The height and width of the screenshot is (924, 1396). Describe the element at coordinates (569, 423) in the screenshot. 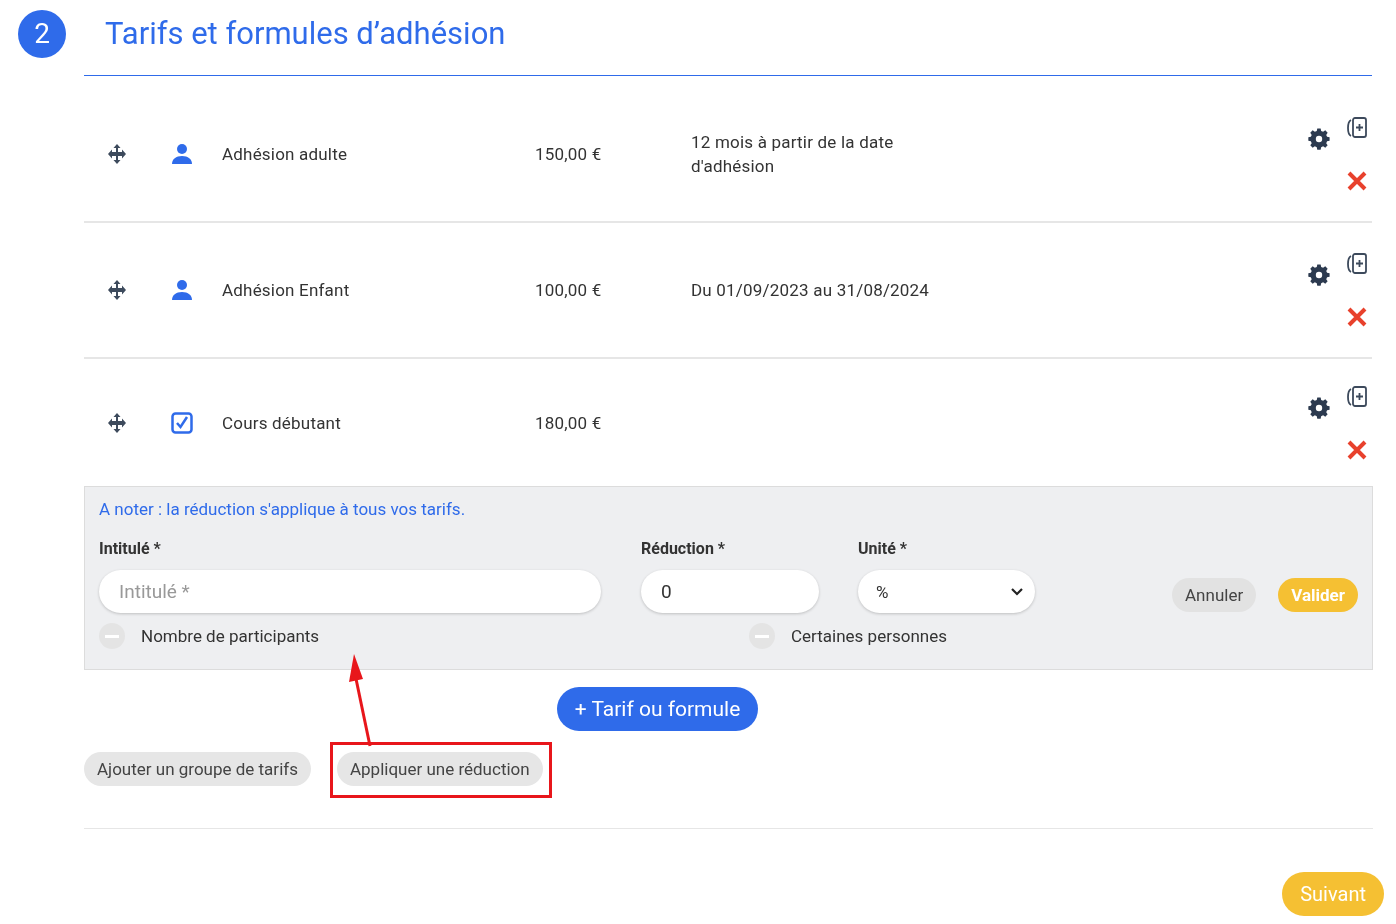

I see `tariff-price: 180,00 €` at that location.